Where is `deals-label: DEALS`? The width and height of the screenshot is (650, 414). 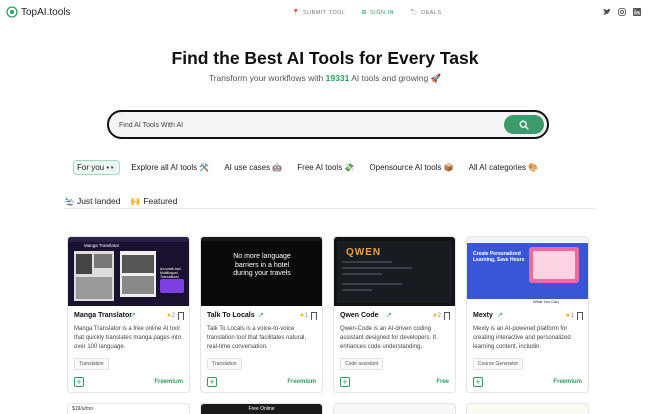 deals-label: DEALS is located at coordinates (431, 12).